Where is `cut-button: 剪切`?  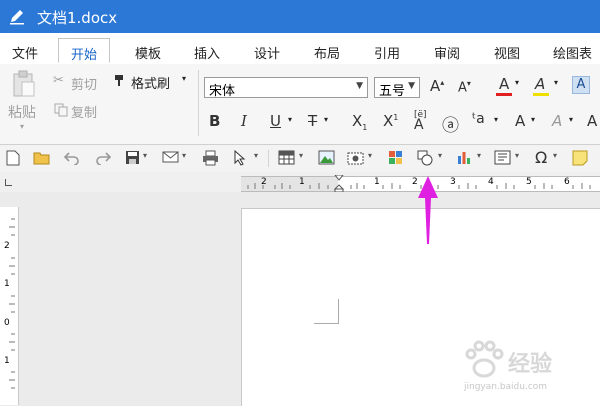 cut-button: 剪切 is located at coordinates (84, 83).